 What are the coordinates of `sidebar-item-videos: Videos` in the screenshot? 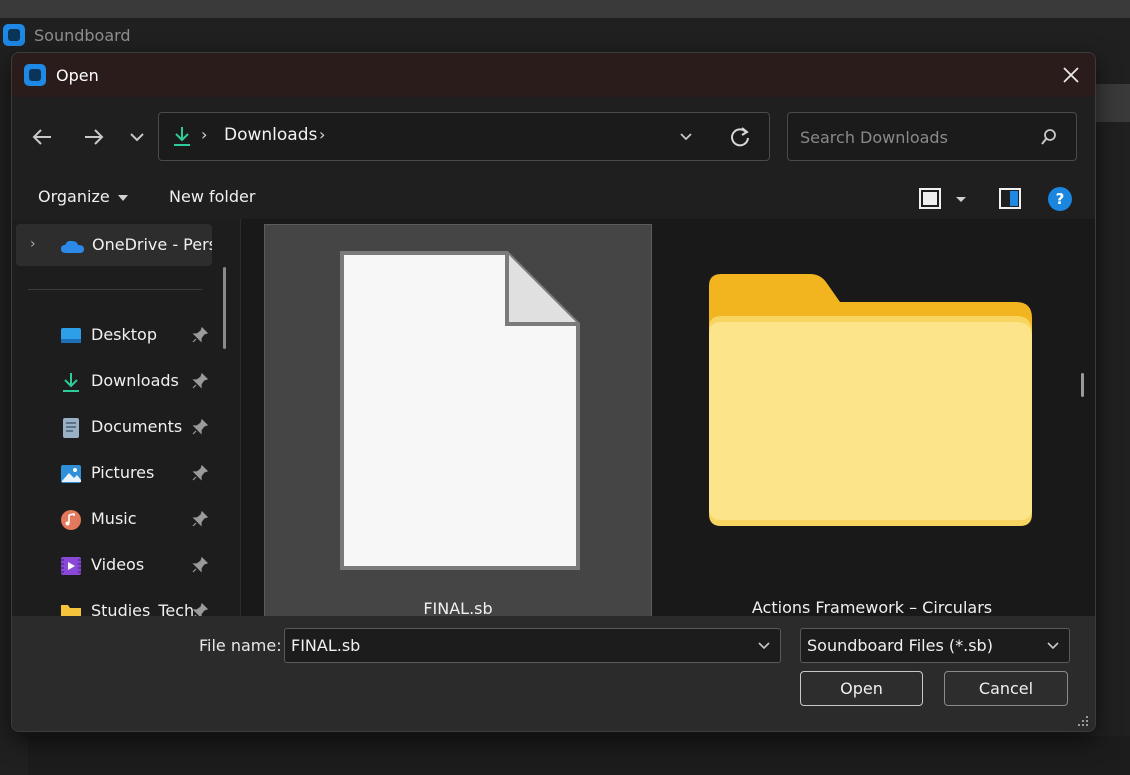 It's located at (117, 566).